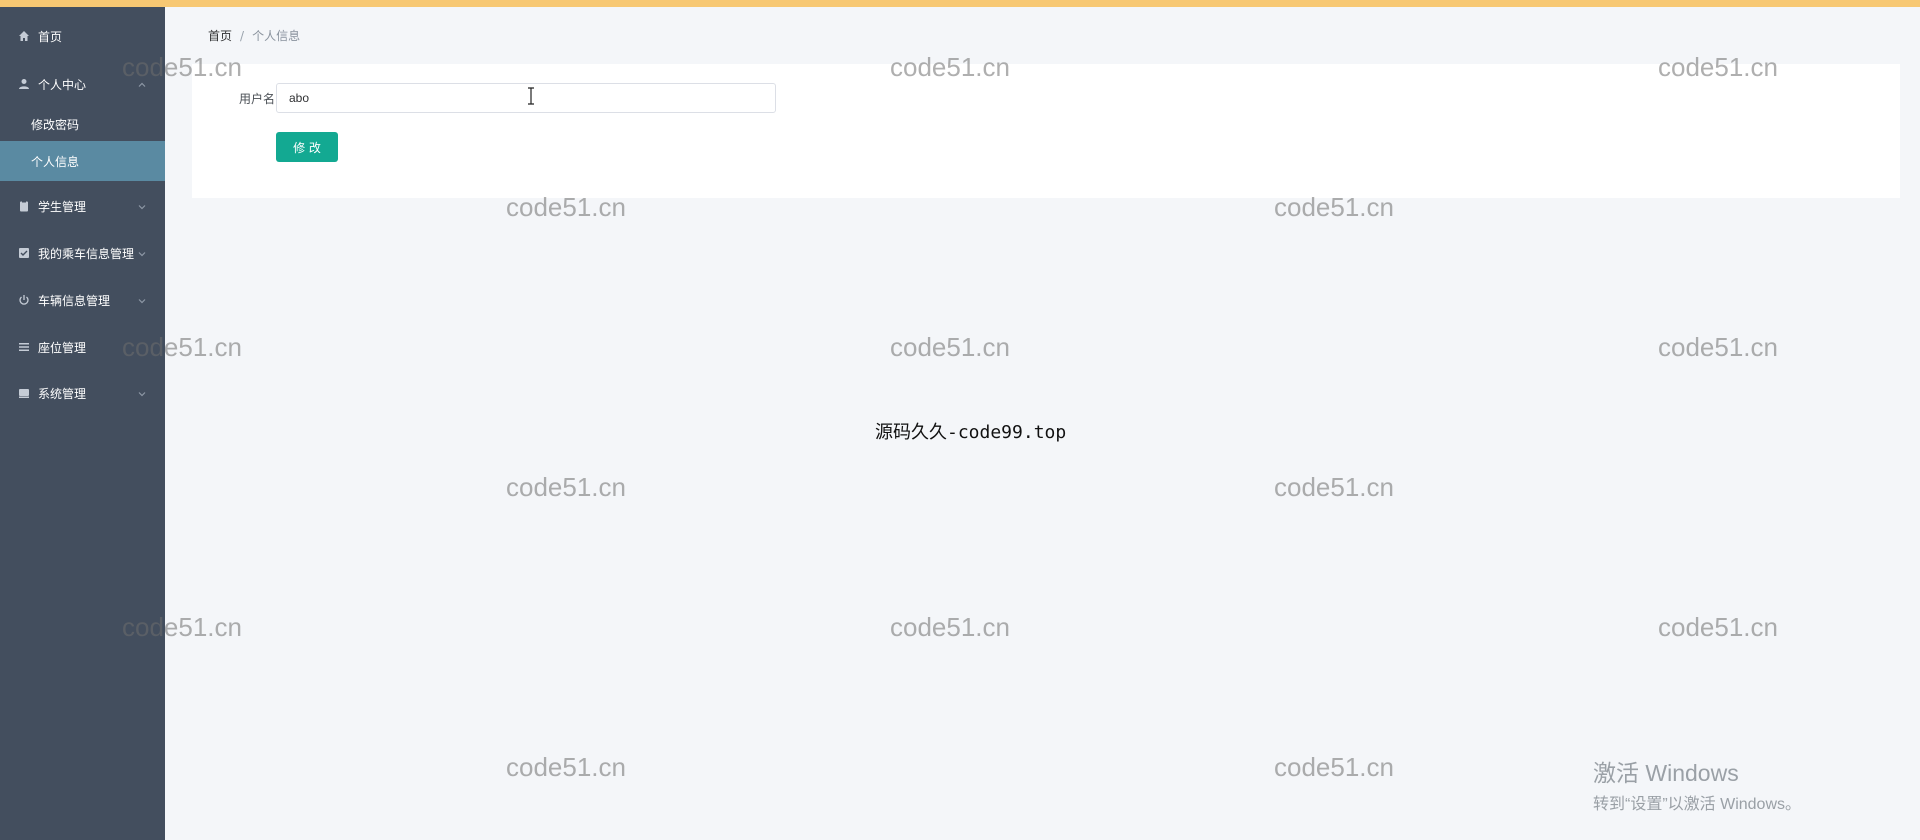 This screenshot has width=1920, height=840. I want to click on checkbox-icon, so click(24, 253).